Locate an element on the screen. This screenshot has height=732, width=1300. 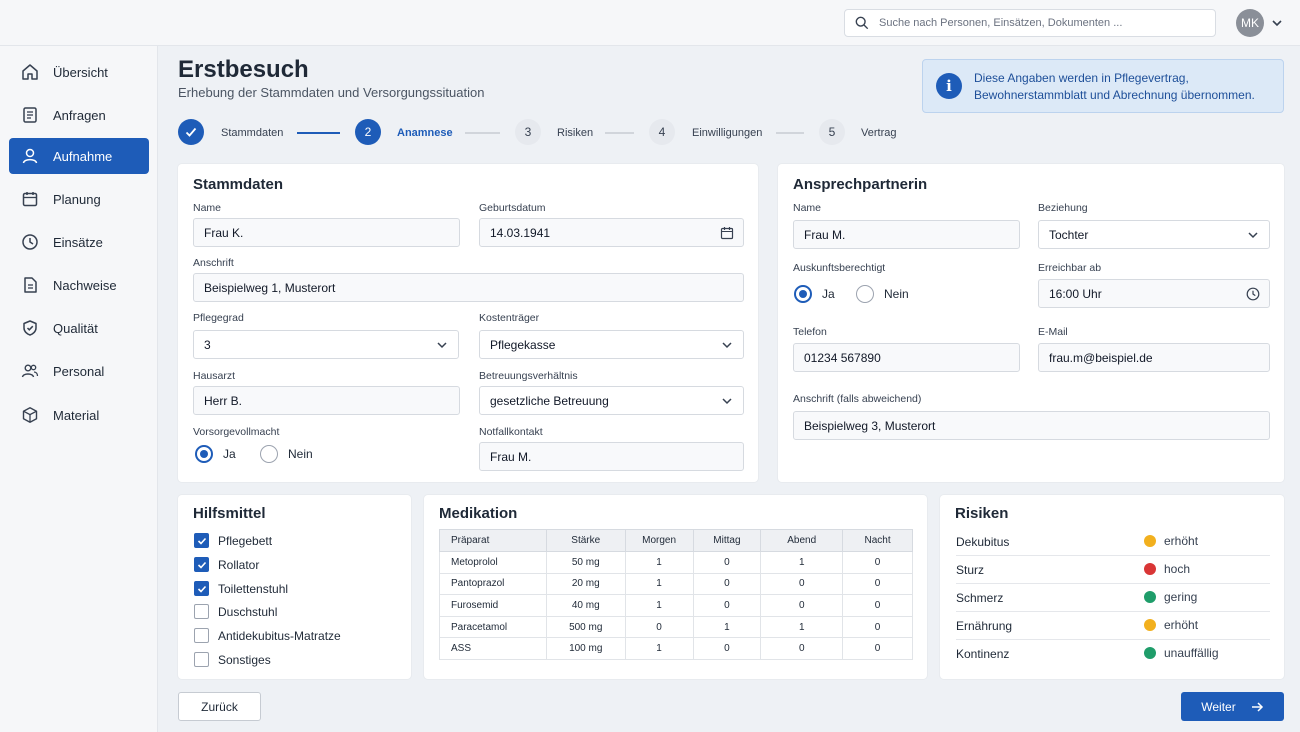
hilfsmittel-item-sonstiges: Sonstiges is located at coordinates (232, 659).